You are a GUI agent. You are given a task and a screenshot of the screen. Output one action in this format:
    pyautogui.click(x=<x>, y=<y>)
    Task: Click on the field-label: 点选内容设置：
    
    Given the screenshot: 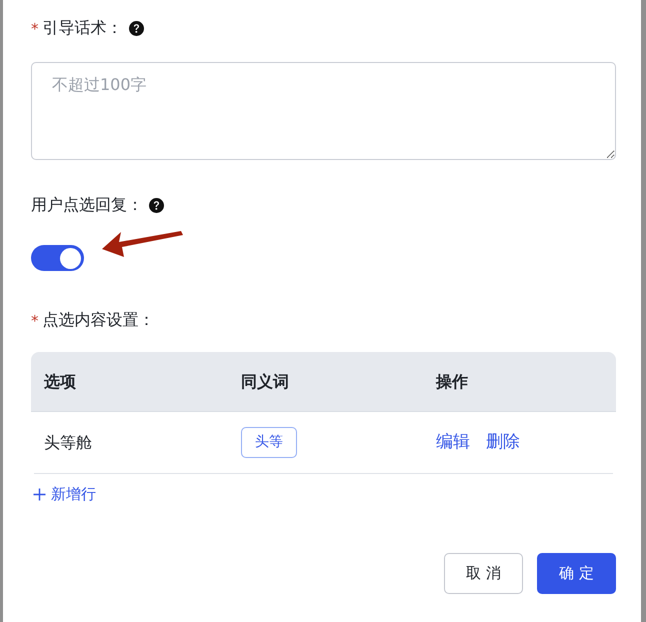 What is the action you would take?
    pyautogui.click(x=98, y=320)
    